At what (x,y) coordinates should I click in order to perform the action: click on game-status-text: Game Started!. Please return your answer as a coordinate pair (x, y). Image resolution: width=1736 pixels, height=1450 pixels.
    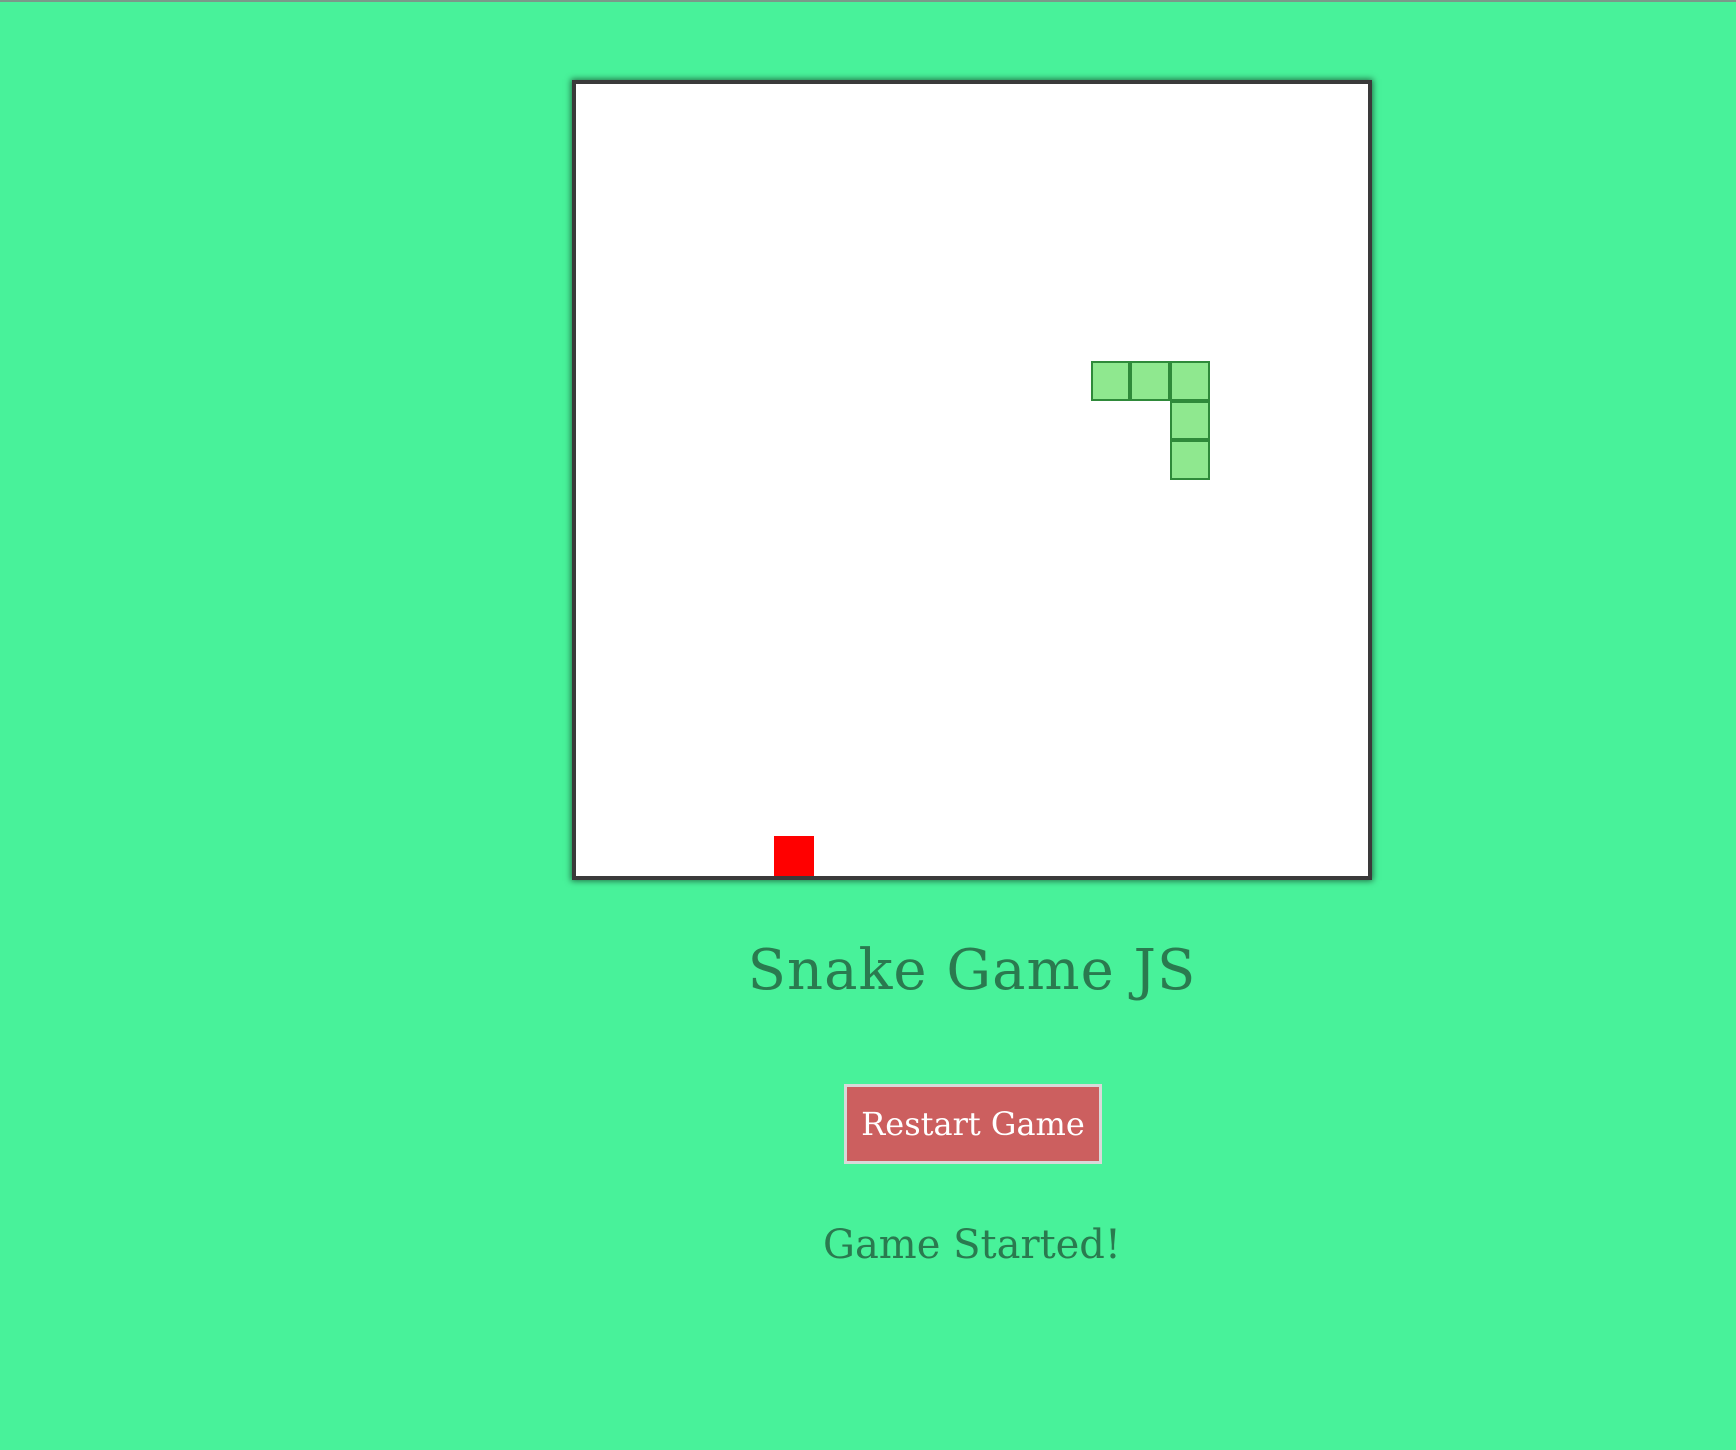
    Looking at the image, I should click on (972, 1245).